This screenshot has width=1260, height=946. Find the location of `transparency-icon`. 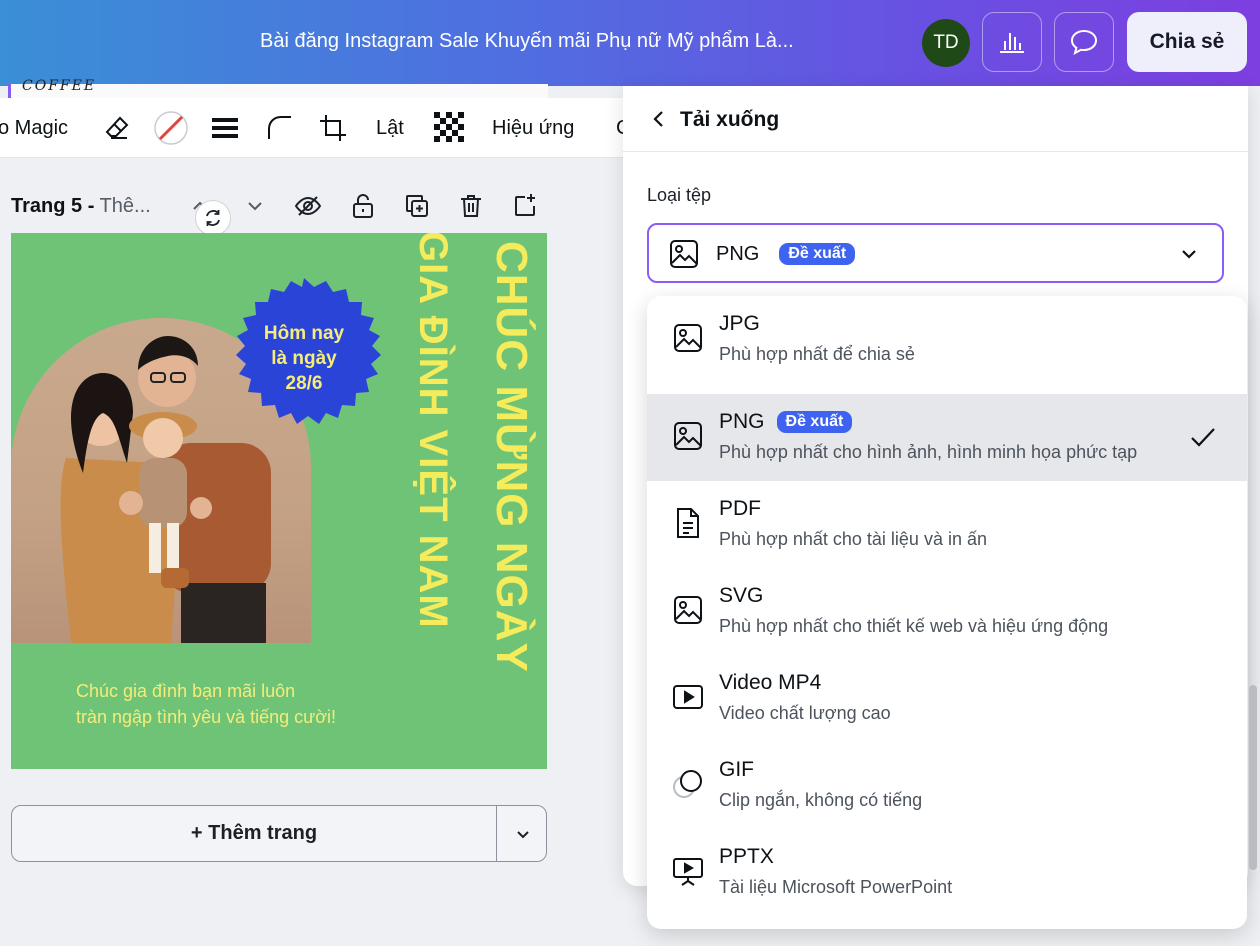

transparency-icon is located at coordinates (449, 127).